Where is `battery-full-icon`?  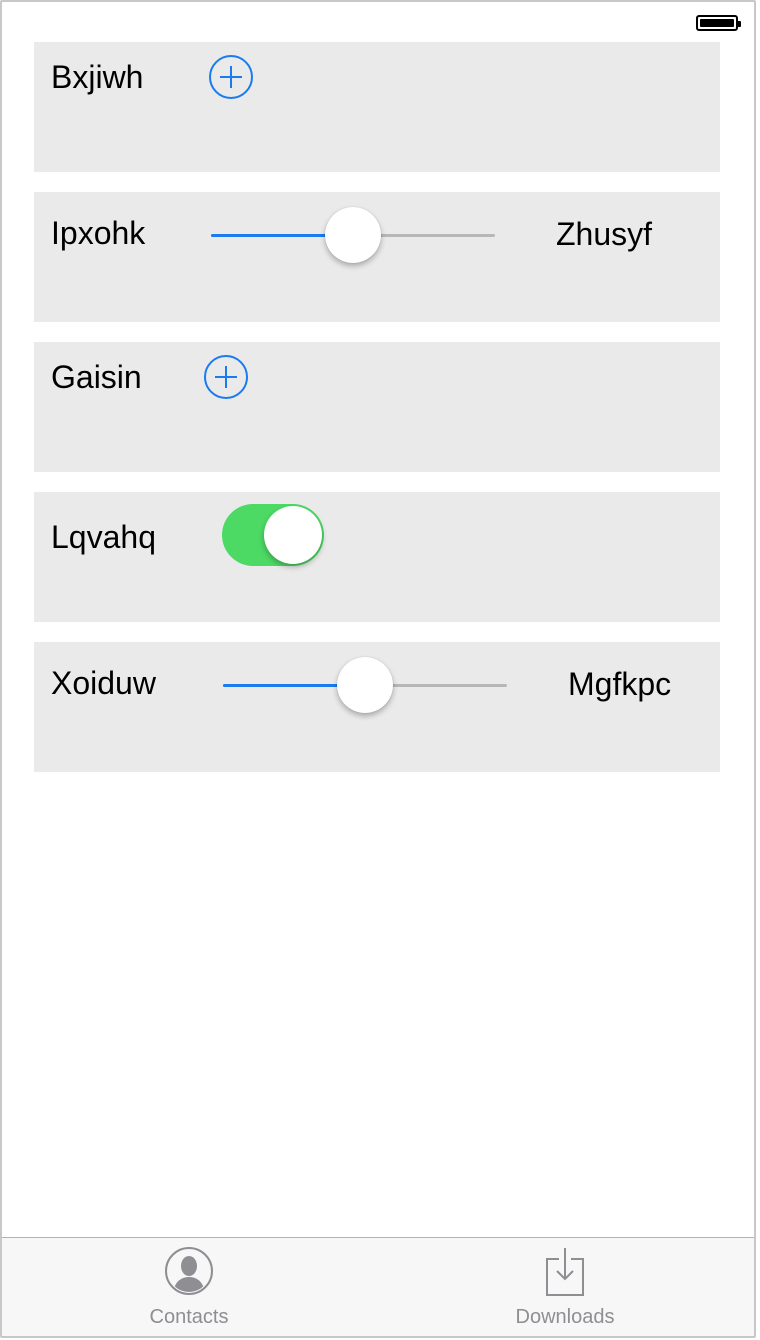
battery-full-icon is located at coordinates (718, 23).